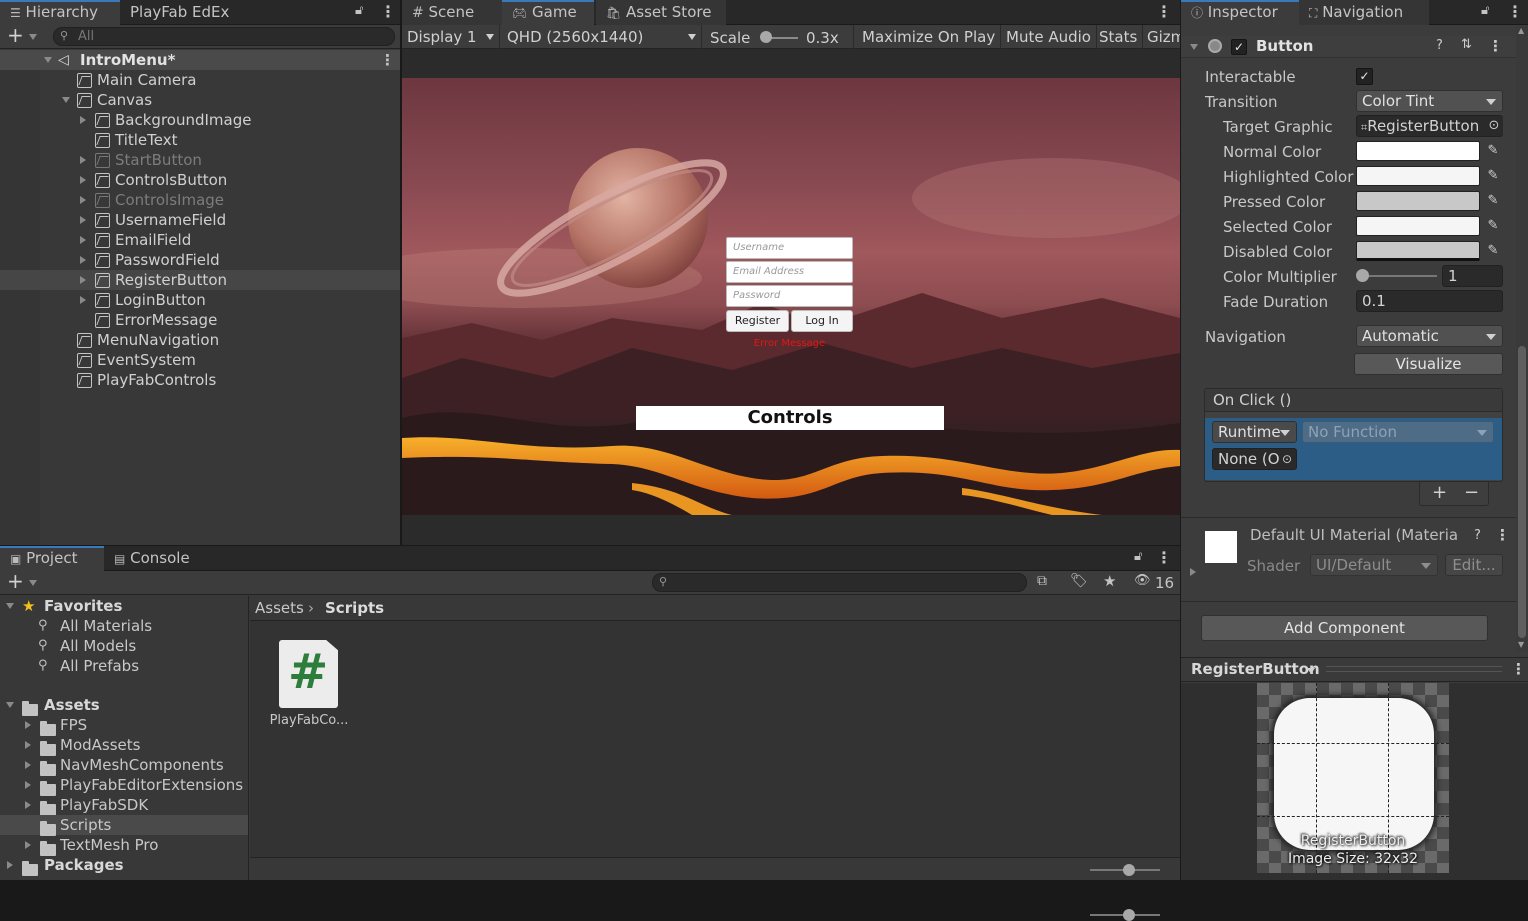 The image size is (1528, 921). Describe the element at coordinates (124, 765) in the screenshot. I see `asset-folder-item: NavMeshComponents` at that location.